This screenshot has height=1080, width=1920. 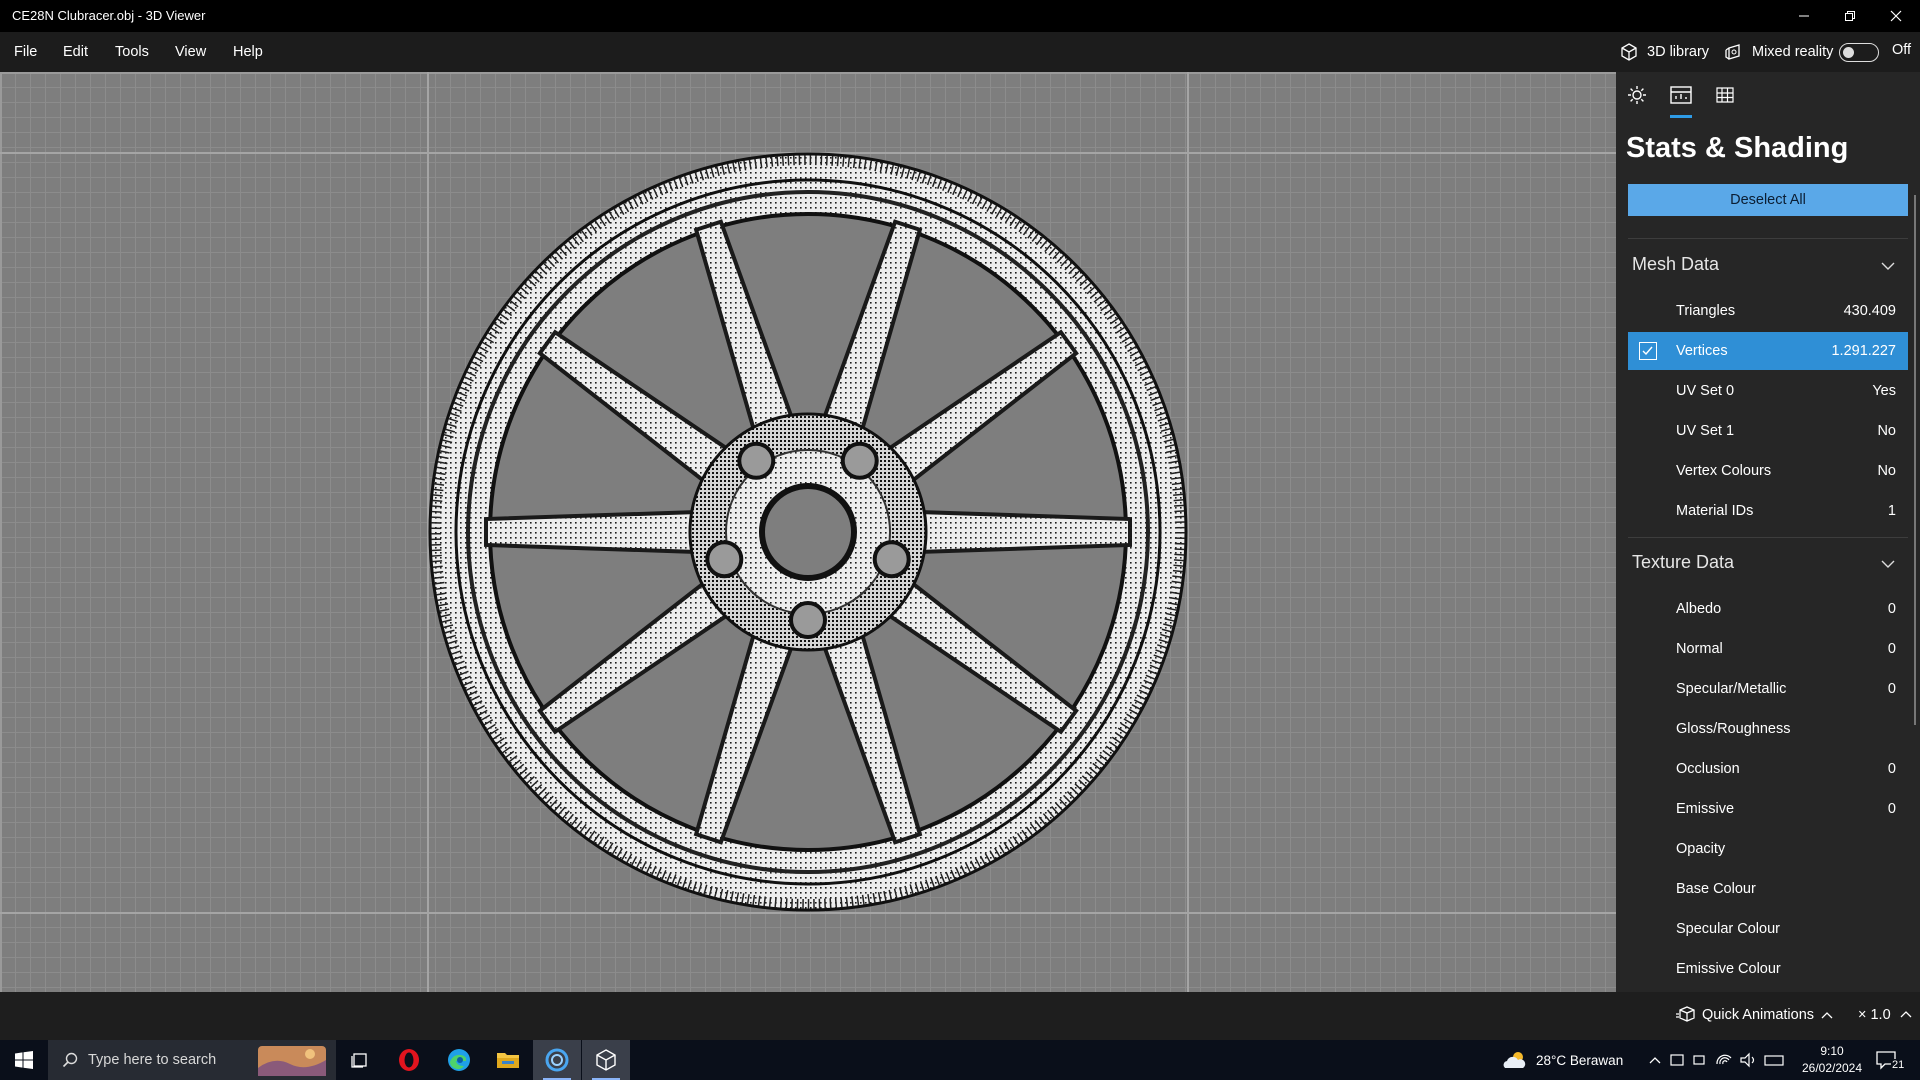 I want to click on windows-icon, so click(x=24, y=1060).